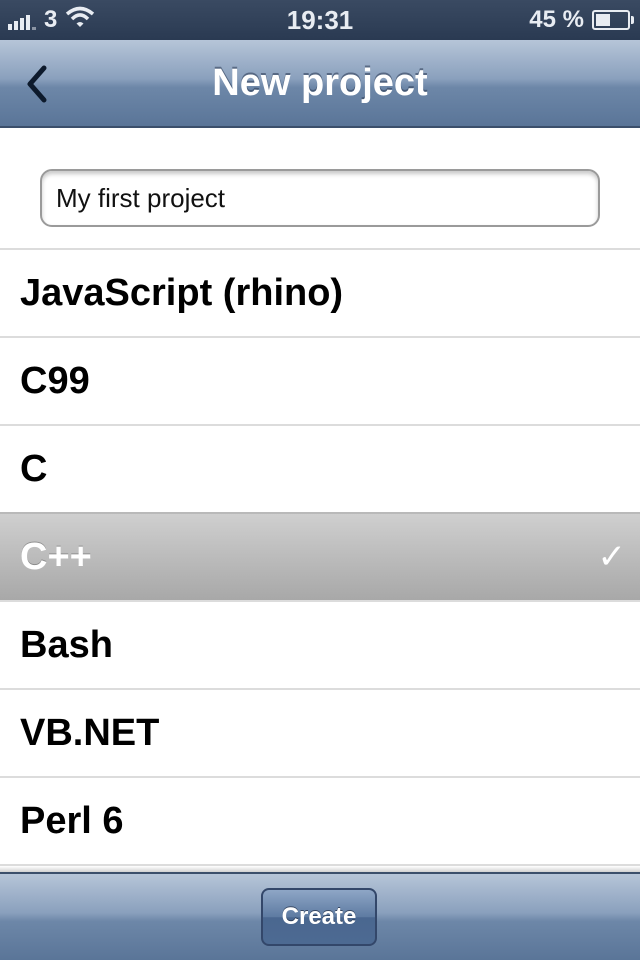 Image resolution: width=640 pixels, height=960 pixels. Describe the element at coordinates (612, 557) in the screenshot. I see `checkmark-icon: ✓` at that location.